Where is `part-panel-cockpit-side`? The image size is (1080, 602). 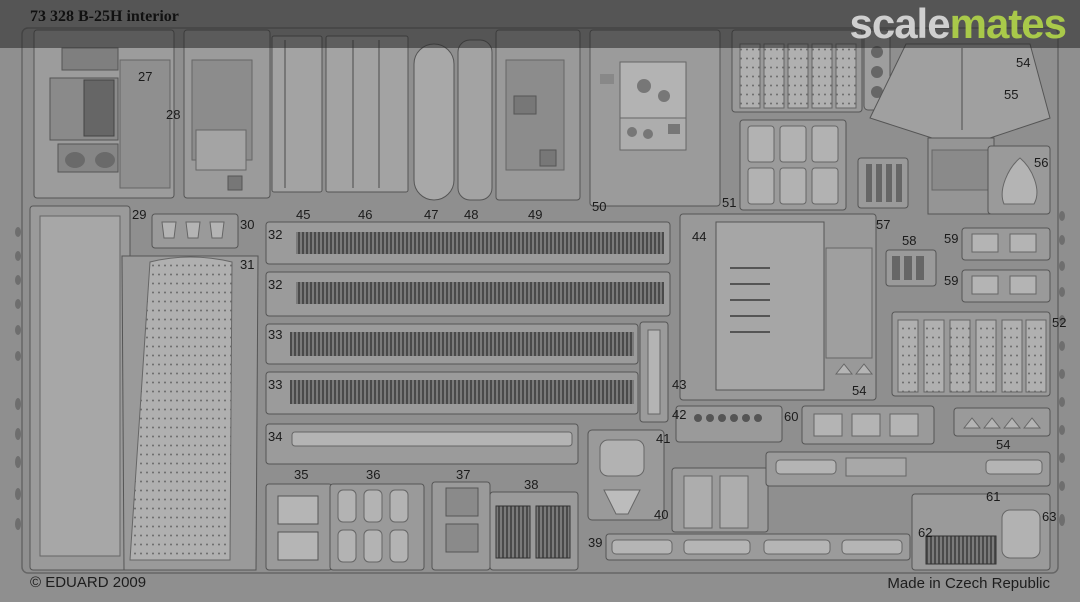
part-panel-cockpit-side is located at coordinates (227, 114).